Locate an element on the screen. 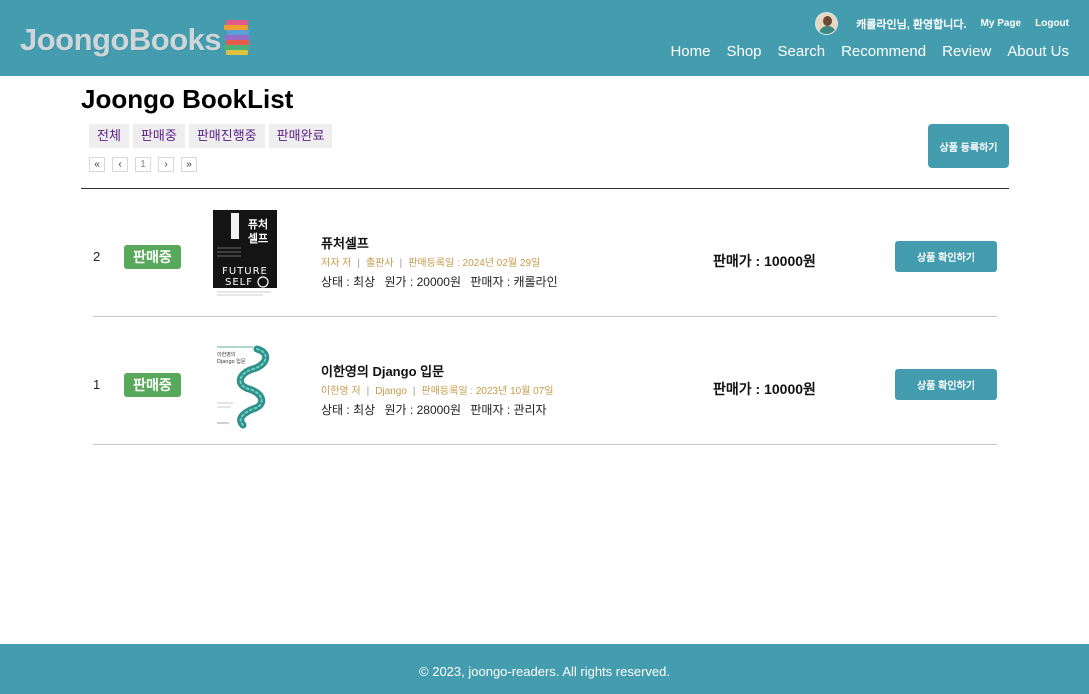 The height and width of the screenshot is (694, 1089). filter-all: 전체 is located at coordinates (109, 136).